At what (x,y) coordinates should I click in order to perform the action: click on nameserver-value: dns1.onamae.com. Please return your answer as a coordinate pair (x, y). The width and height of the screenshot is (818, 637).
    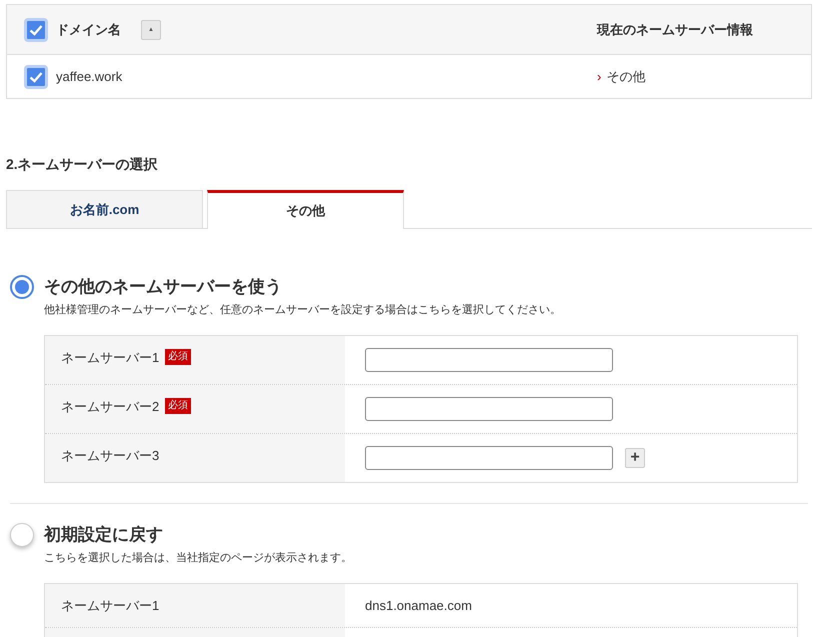
    Looking at the image, I should click on (418, 605).